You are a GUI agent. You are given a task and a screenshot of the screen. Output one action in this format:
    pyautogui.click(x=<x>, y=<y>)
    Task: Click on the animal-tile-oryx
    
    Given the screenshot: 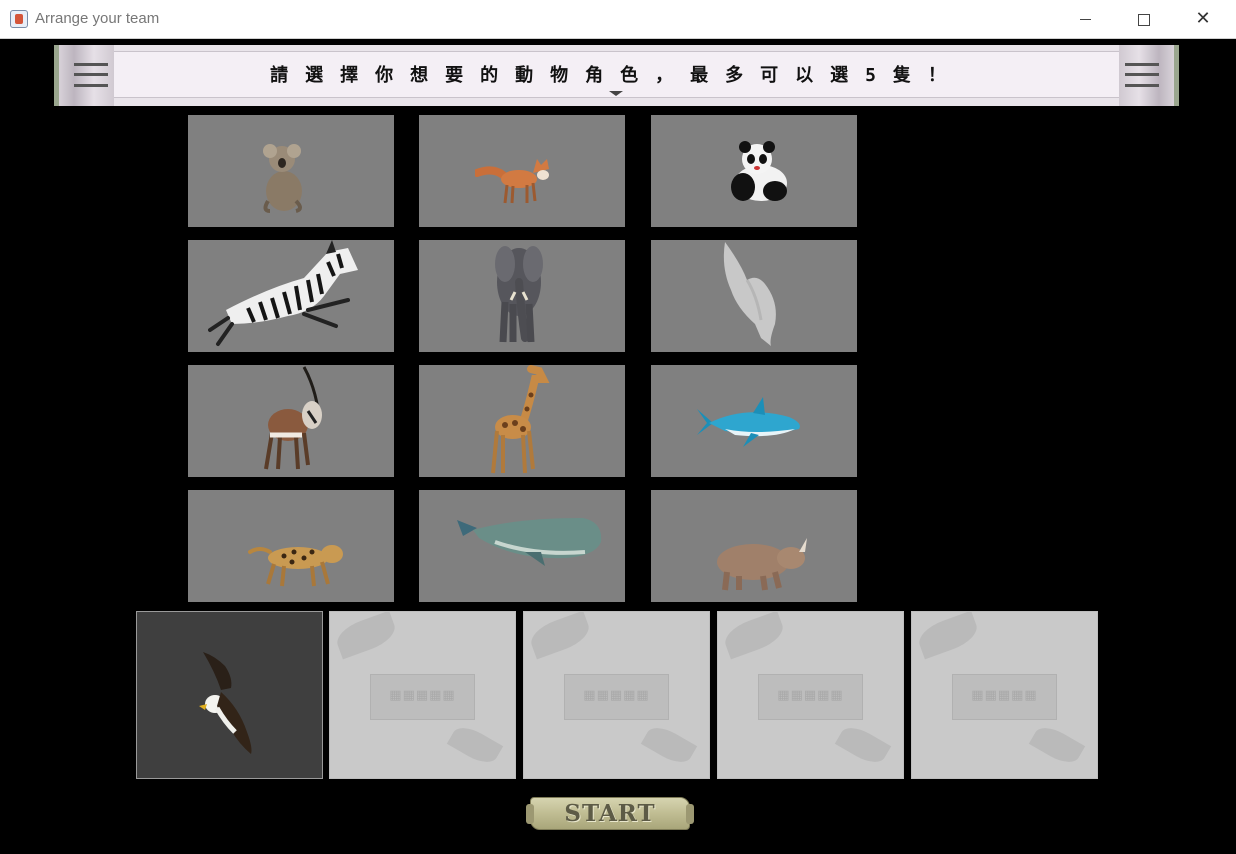 What is the action you would take?
    pyautogui.click(x=291, y=421)
    